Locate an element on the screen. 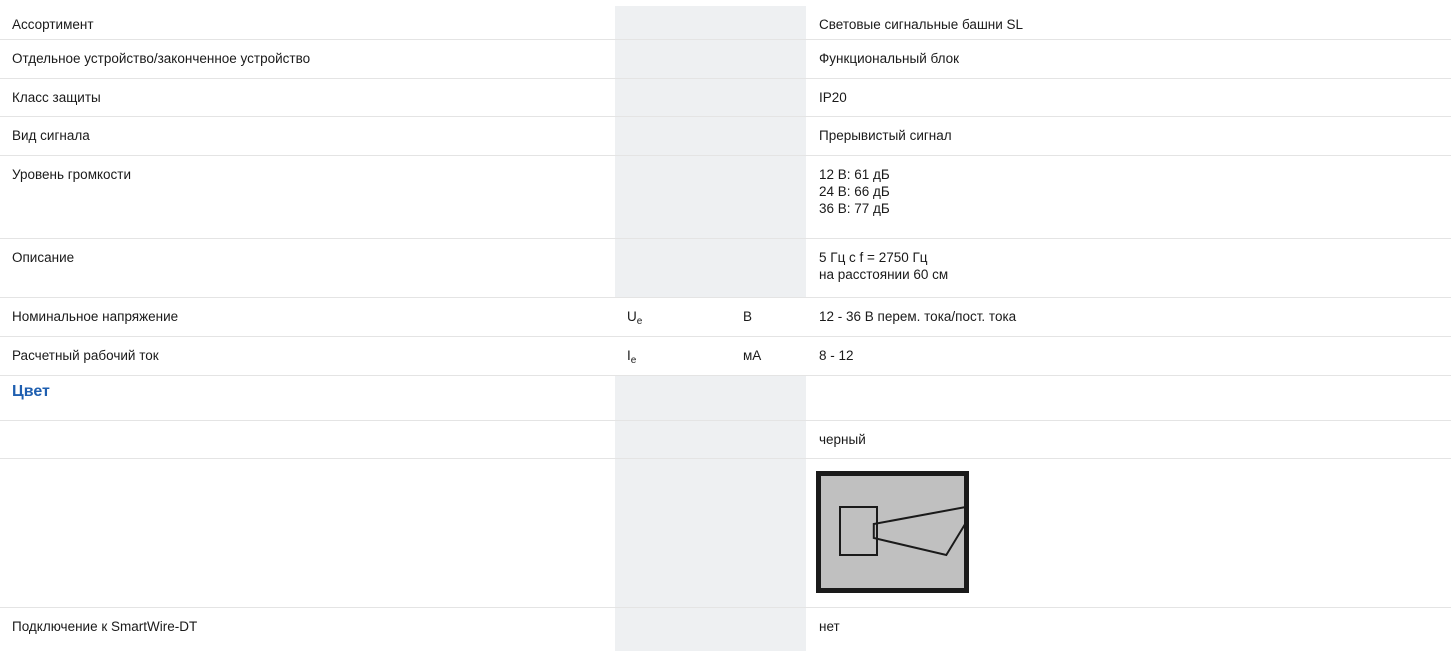 The image size is (1451, 651). symbol-main: U is located at coordinates (632, 316).